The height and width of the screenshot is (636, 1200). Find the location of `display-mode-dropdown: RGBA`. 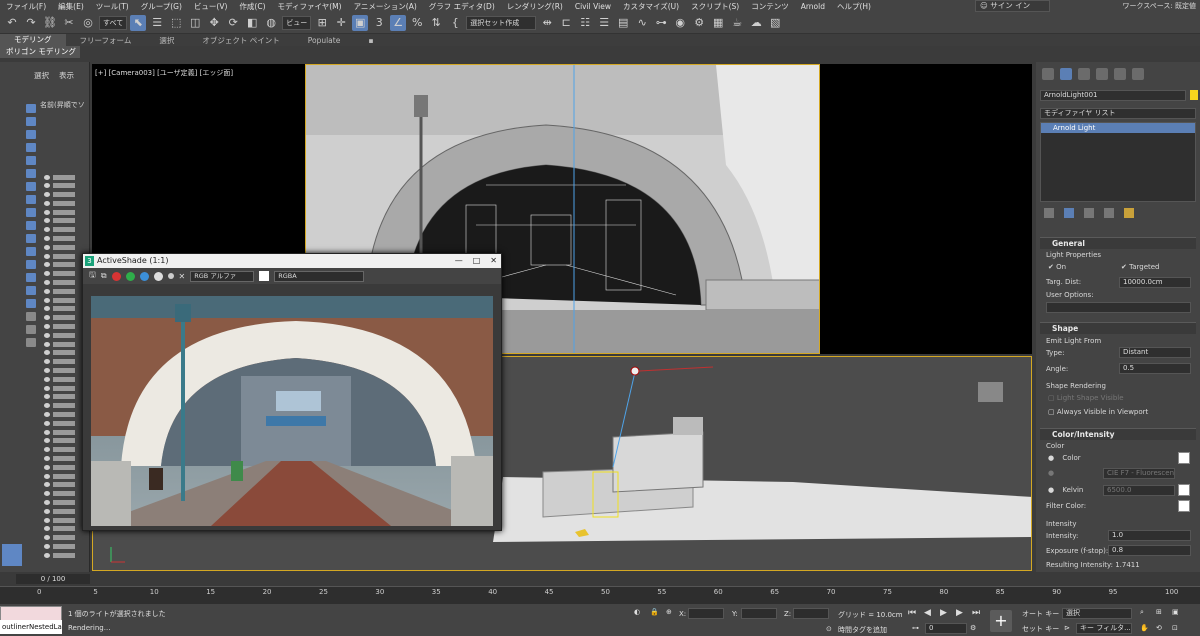

display-mode-dropdown: RGBA is located at coordinates (319, 276).